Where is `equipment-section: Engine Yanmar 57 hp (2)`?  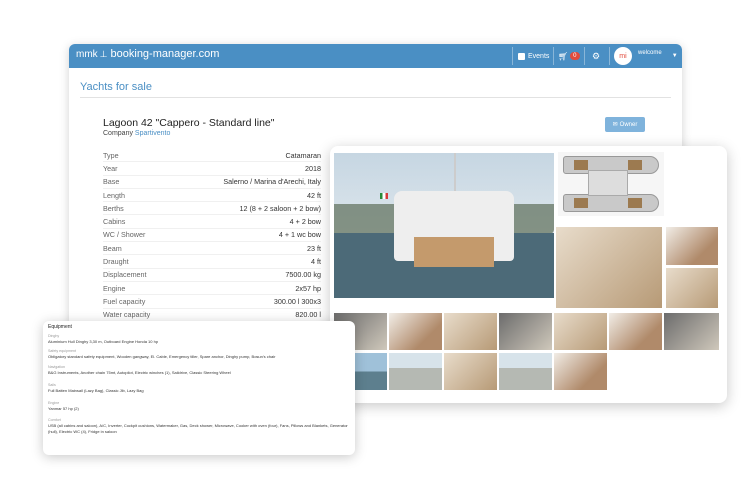 equipment-section: Engine Yanmar 57 hp (2) is located at coordinates (199, 406).